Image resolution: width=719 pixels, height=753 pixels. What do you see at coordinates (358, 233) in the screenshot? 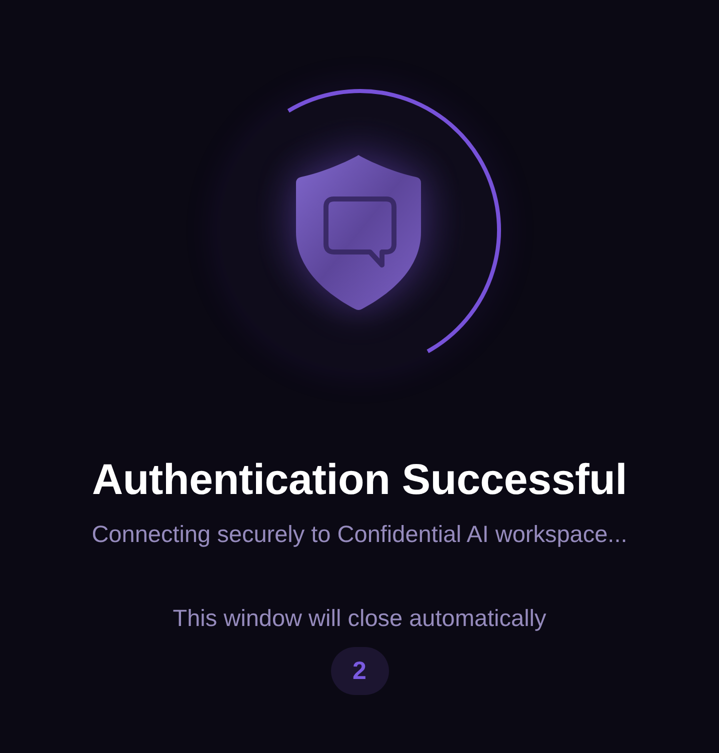
I see `shield-chat-icon` at bounding box center [358, 233].